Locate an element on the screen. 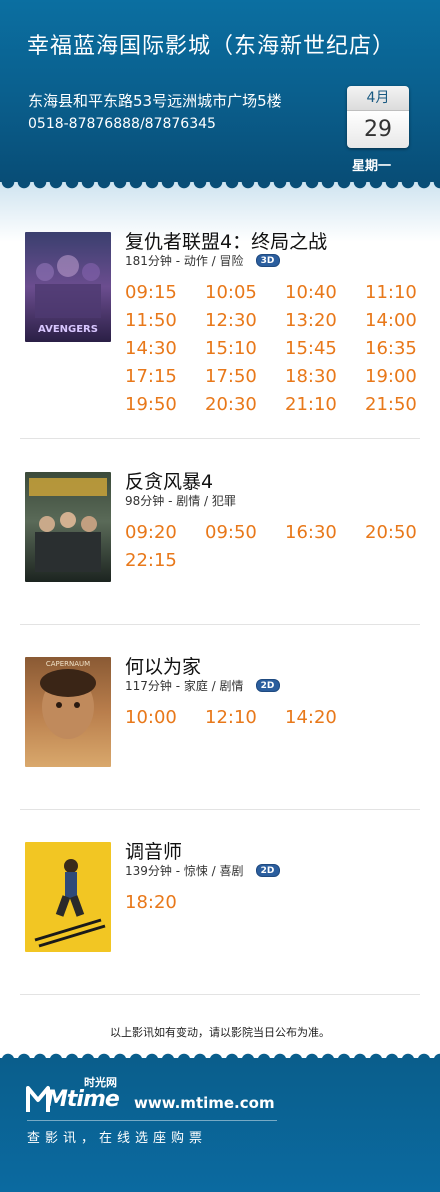 This screenshot has width=440, height=1192. logo-chinese-name: 时光网 is located at coordinates (100, 1082).